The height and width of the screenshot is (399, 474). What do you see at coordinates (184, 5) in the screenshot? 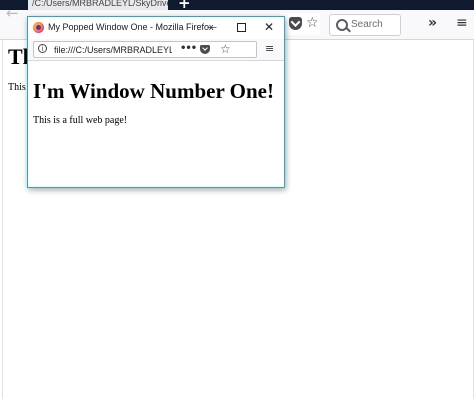
I see `new-tab-icon: +` at bounding box center [184, 5].